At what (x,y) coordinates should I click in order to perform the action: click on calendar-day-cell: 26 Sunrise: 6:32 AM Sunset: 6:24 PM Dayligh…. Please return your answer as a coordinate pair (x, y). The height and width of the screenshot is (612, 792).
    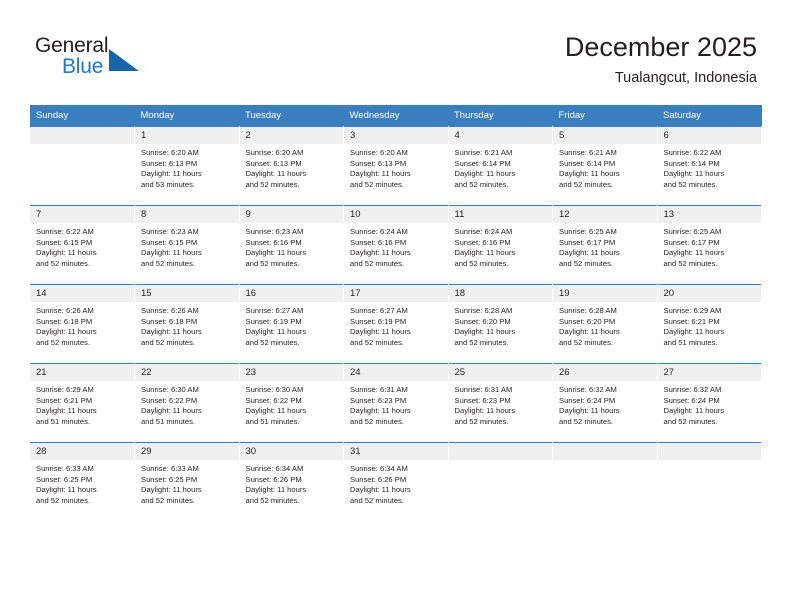
    Looking at the image, I should click on (605, 403).